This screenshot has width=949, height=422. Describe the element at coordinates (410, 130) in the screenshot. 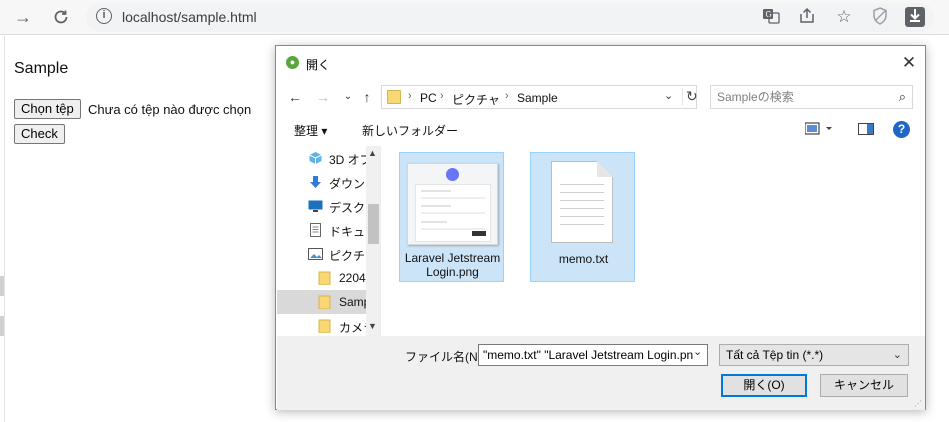

I see `new-folder-button: 新しいフォルダー` at that location.